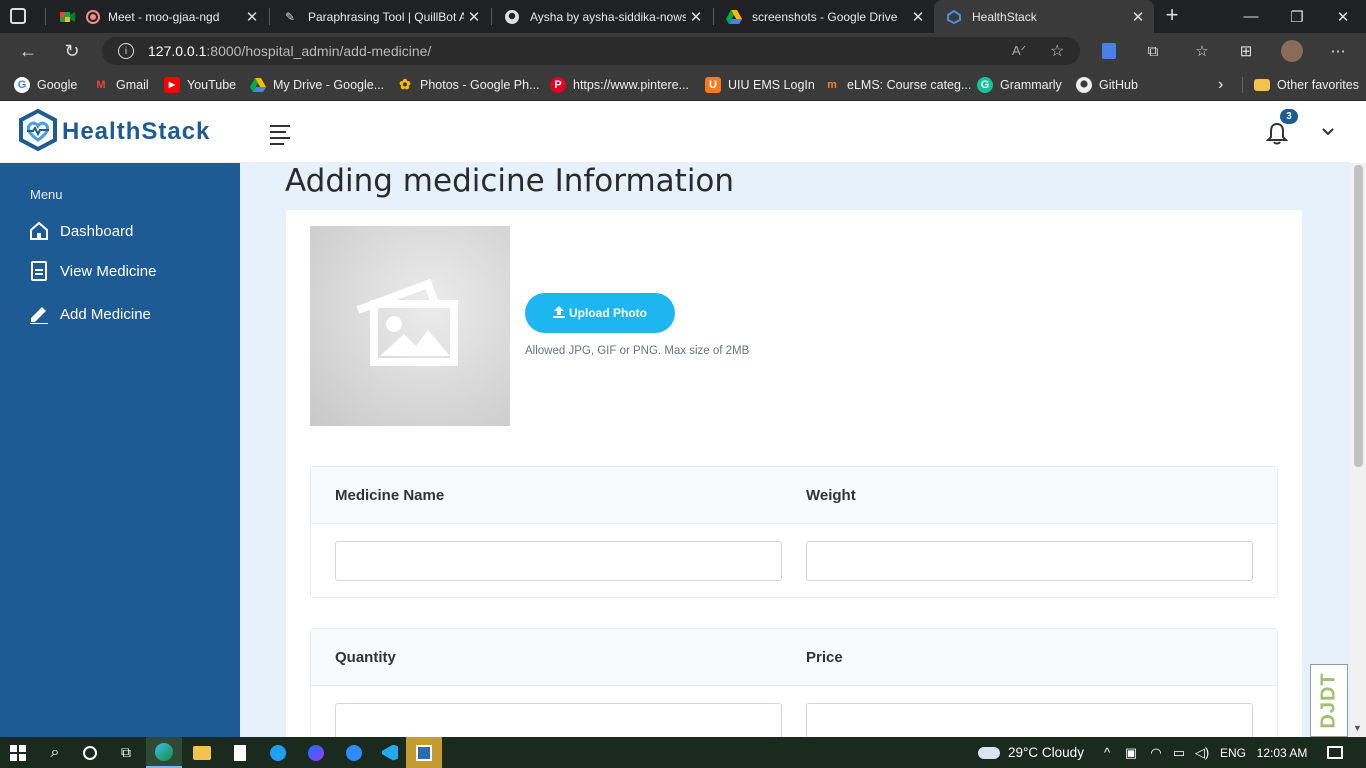 The width and height of the screenshot is (1366, 768). What do you see at coordinates (200, 84) in the screenshot?
I see `bookmark-youtube: ▶ YouTube` at bounding box center [200, 84].